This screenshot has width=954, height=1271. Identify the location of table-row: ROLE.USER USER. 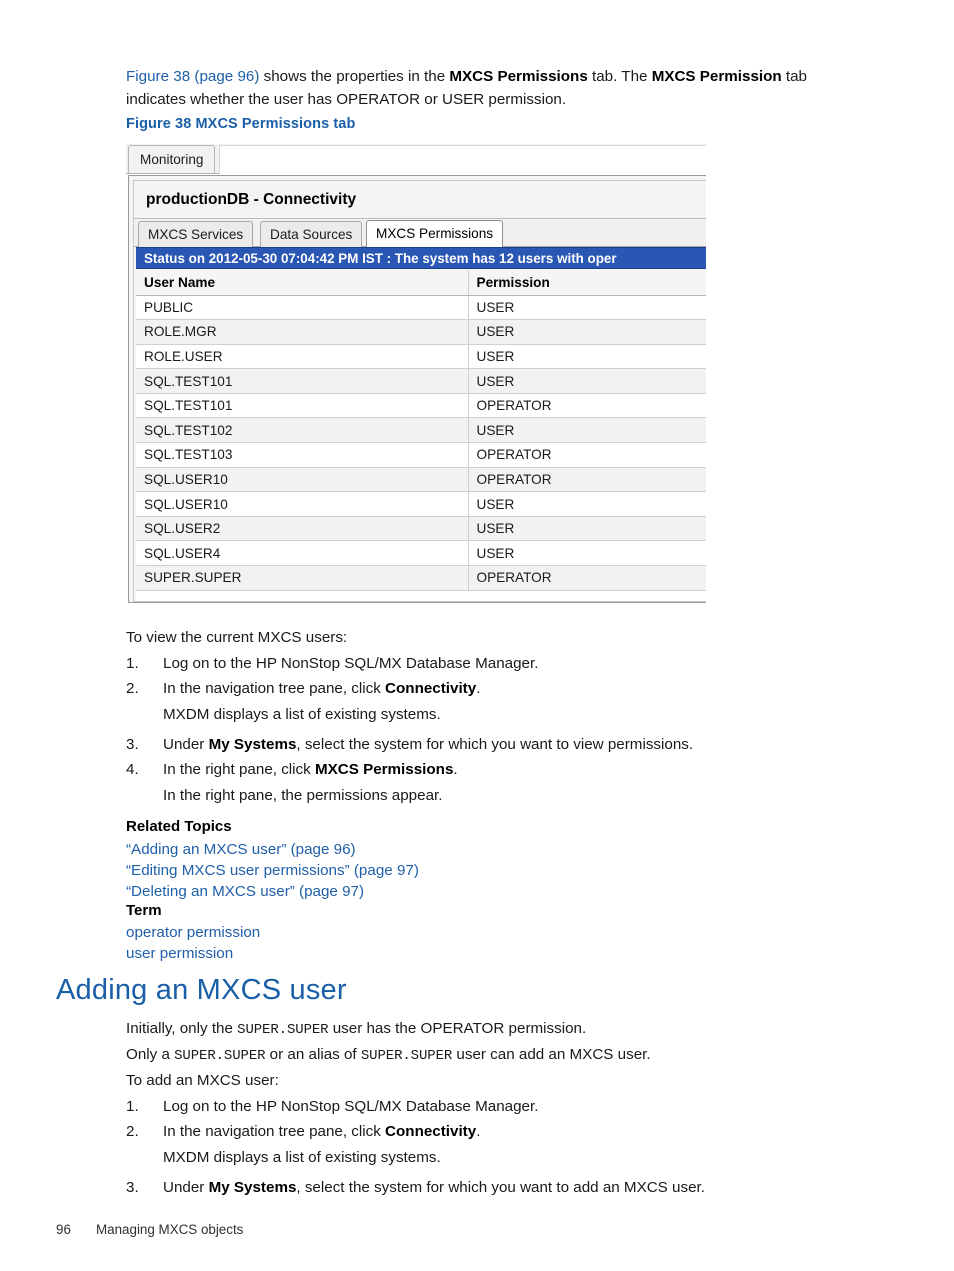
(421, 357).